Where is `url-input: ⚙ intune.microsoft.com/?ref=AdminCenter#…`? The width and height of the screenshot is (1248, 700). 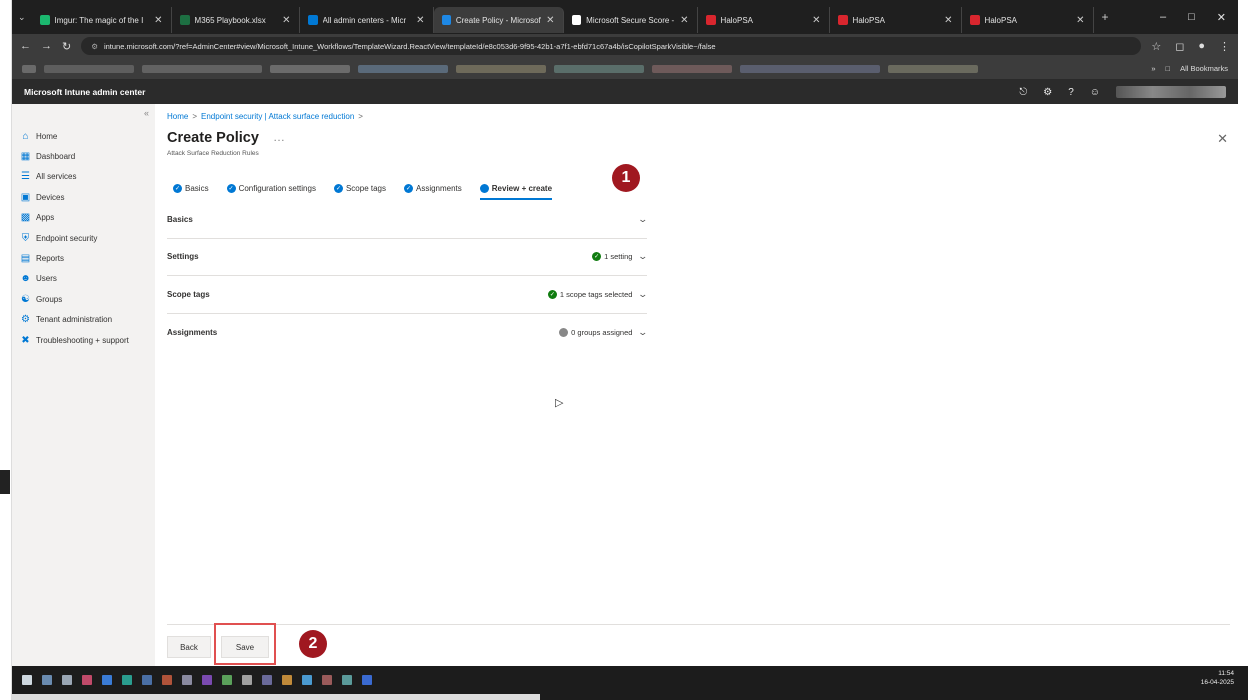 url-input: ⚙ intune.microsoft.com/?ref=AdminCenter#… is located at coordinates (611, 46).